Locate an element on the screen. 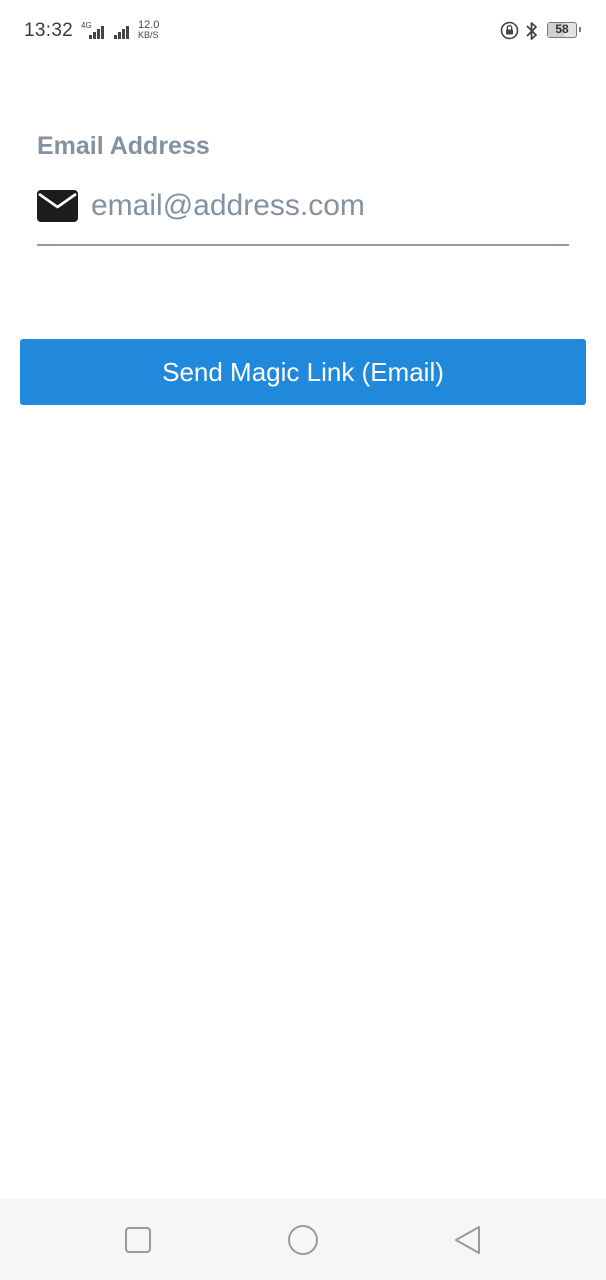 This screenshot has width=606, height=1280. lock-rotation-icon is located at coordinates (509, 30).